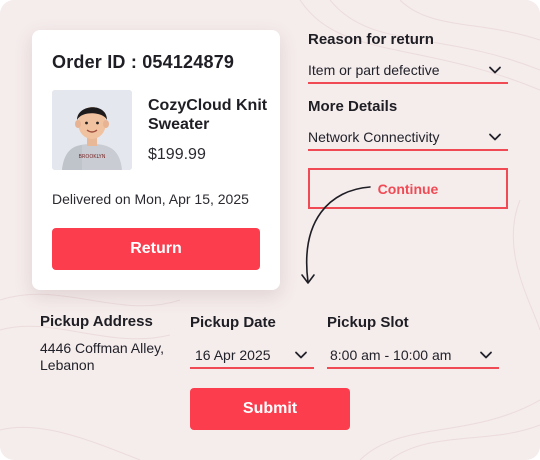 The height and width of the screenshot is (460, 540). What do you see at coordinates (233, 322) in the screenshot?
I see `pickup-date-label: Pickup Date` at bounding box center [233, 322].